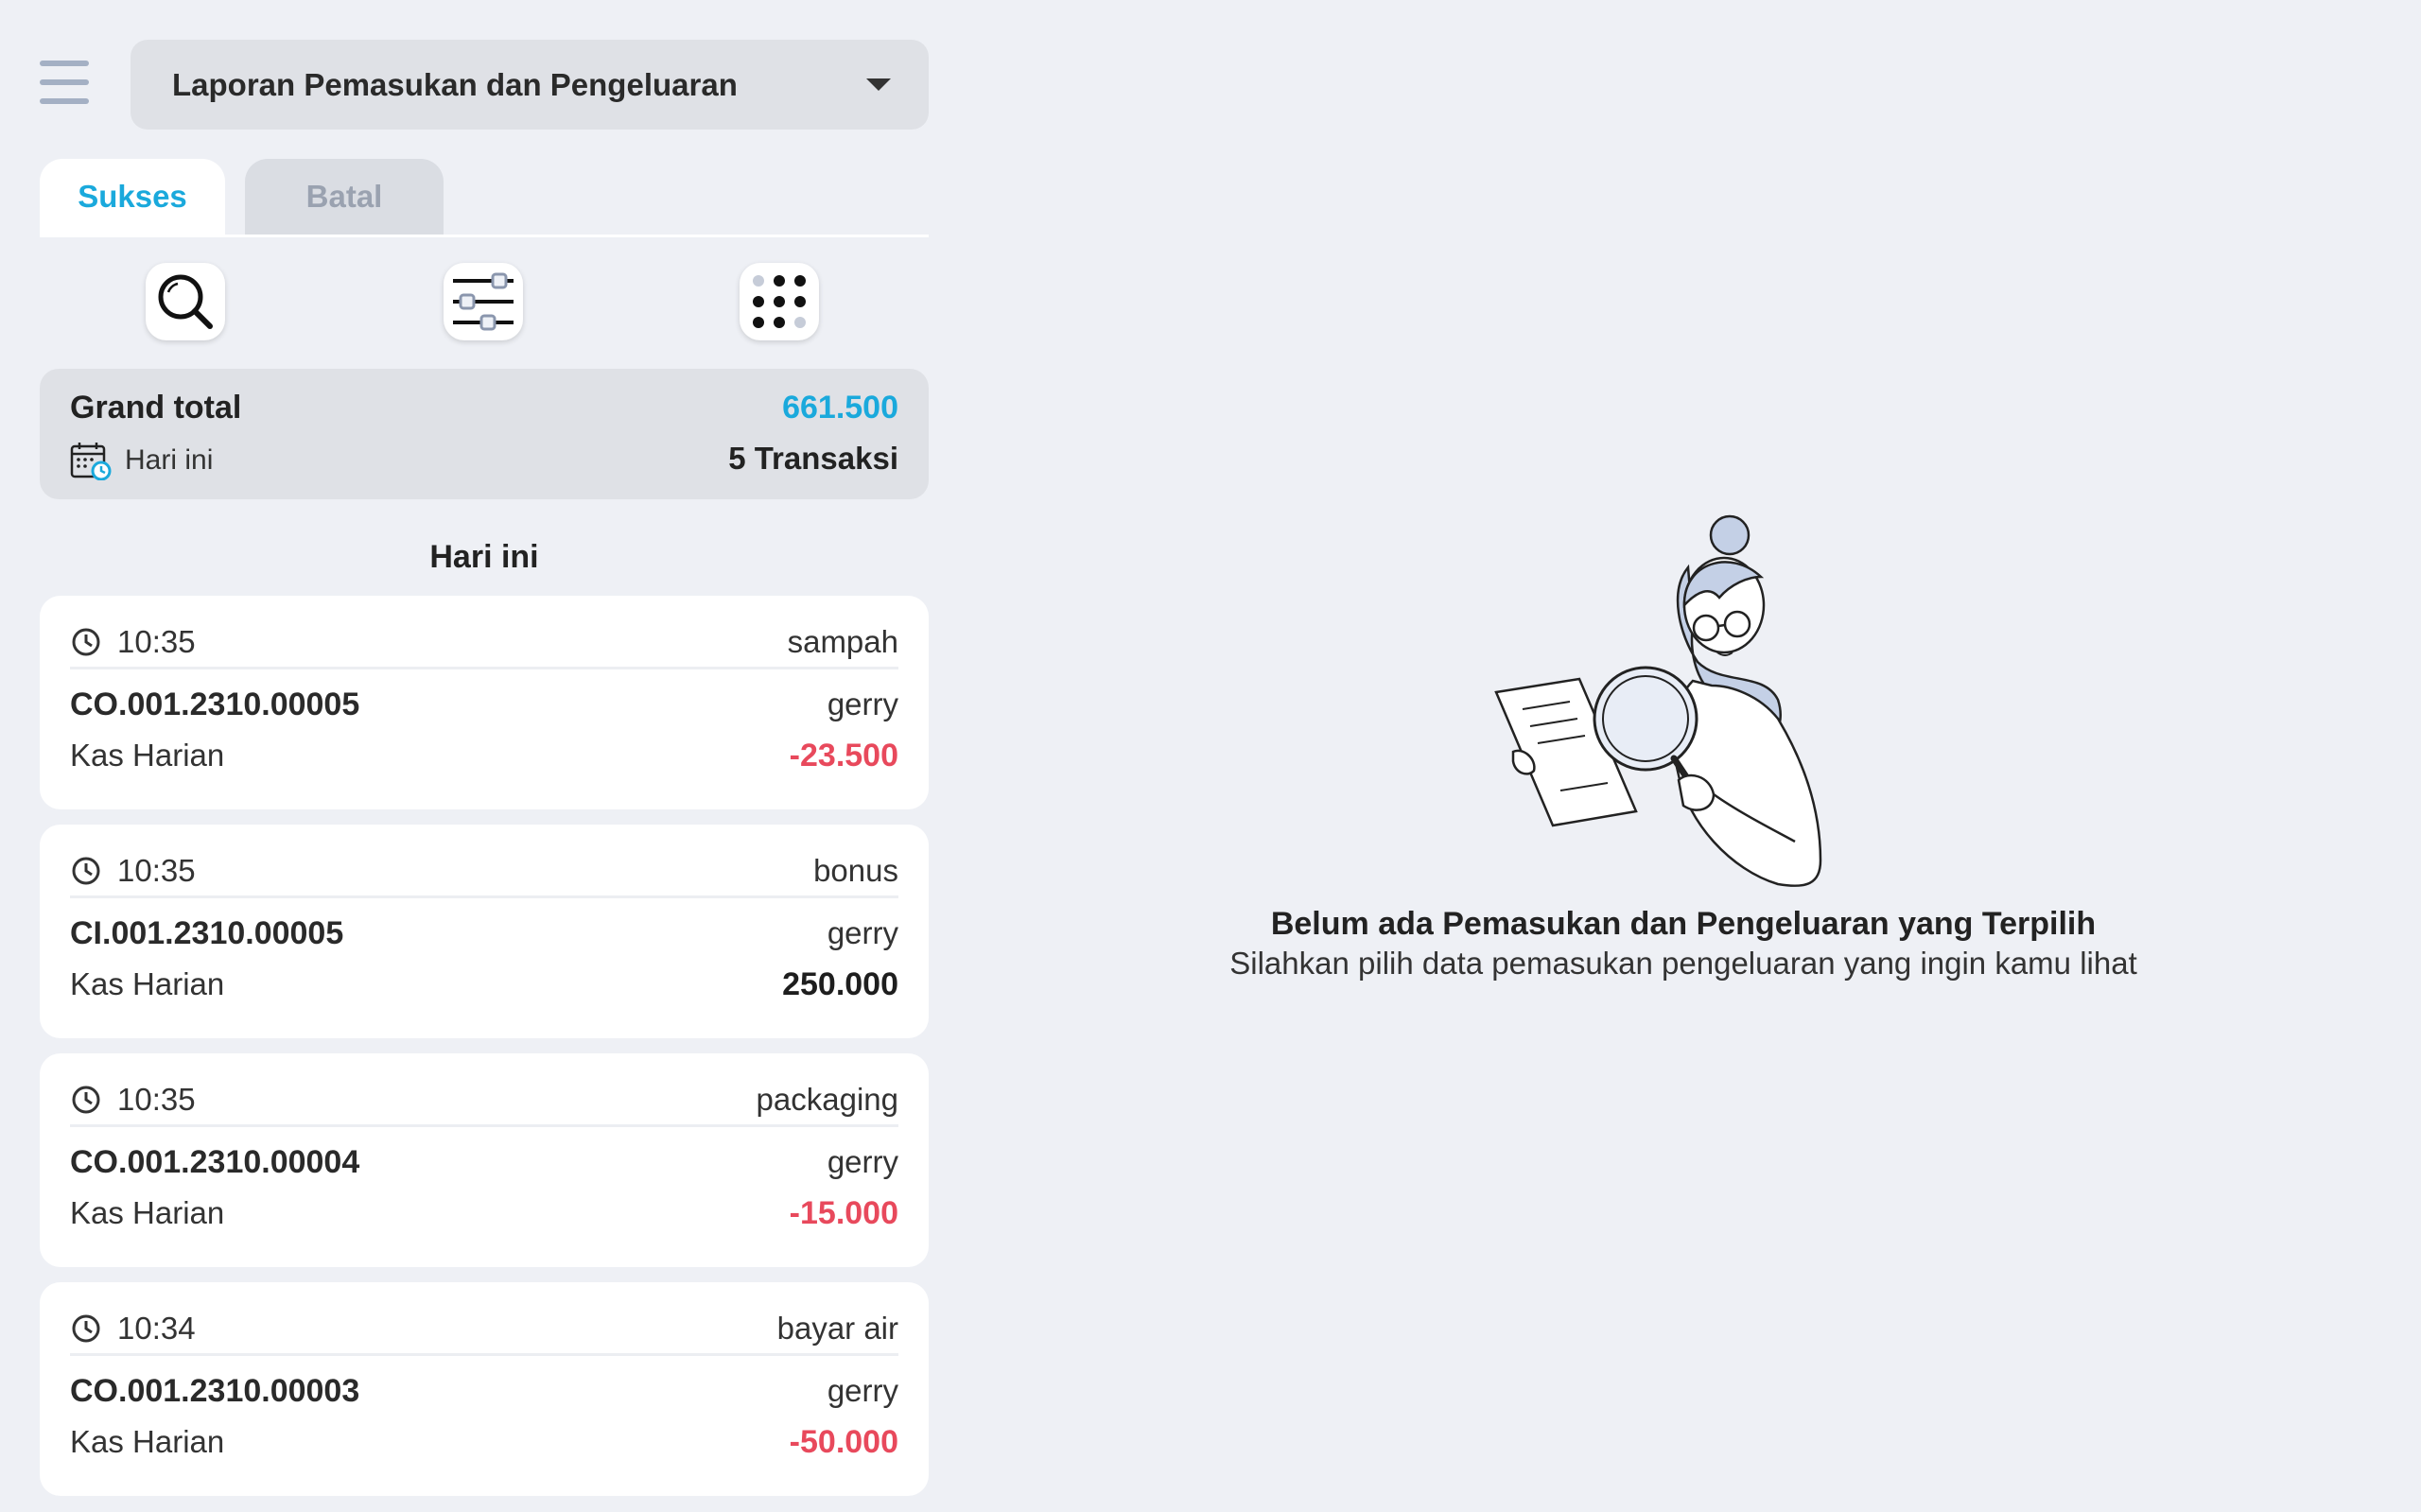 This screenshot has height=1512, width=2421. I want to click on transaction-category: bayar air, so click(837, 1328).